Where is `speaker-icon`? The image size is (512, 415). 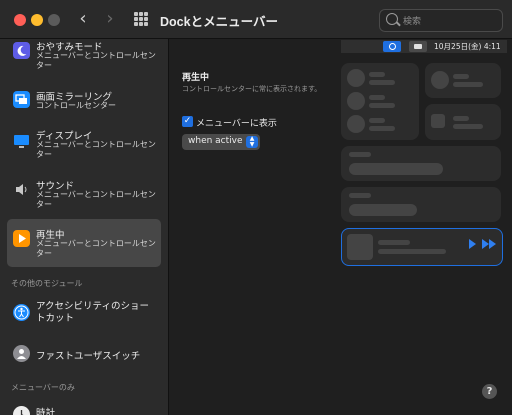
speaker-icon is located at coordinates (21, 189).